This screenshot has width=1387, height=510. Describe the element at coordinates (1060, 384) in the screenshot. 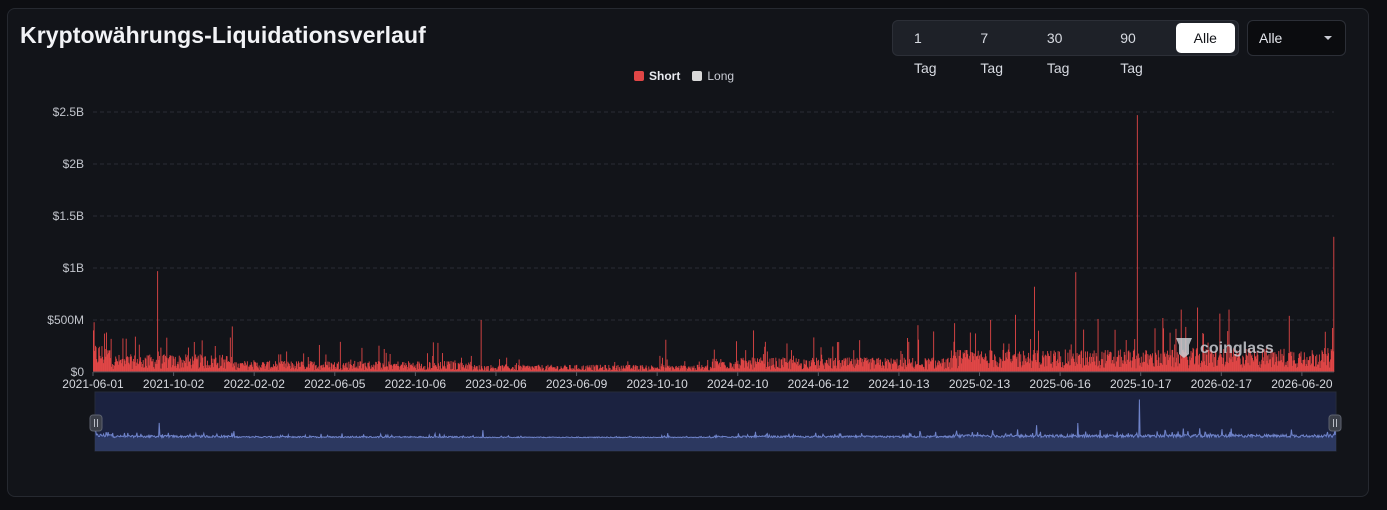

I see `x-tick-label: 2025-06-16` at that location.